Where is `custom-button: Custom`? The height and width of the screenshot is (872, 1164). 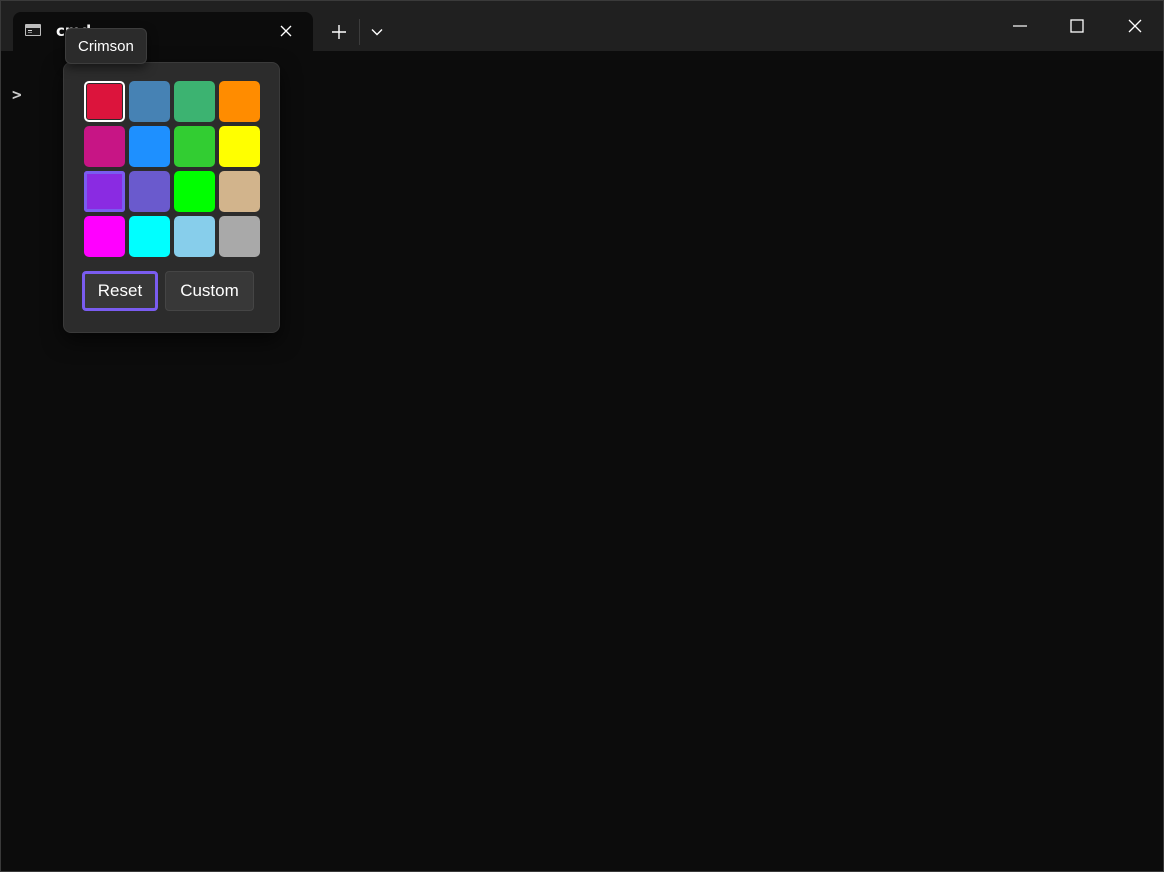 custom-button: Custom is located at coordinates (209, 291).